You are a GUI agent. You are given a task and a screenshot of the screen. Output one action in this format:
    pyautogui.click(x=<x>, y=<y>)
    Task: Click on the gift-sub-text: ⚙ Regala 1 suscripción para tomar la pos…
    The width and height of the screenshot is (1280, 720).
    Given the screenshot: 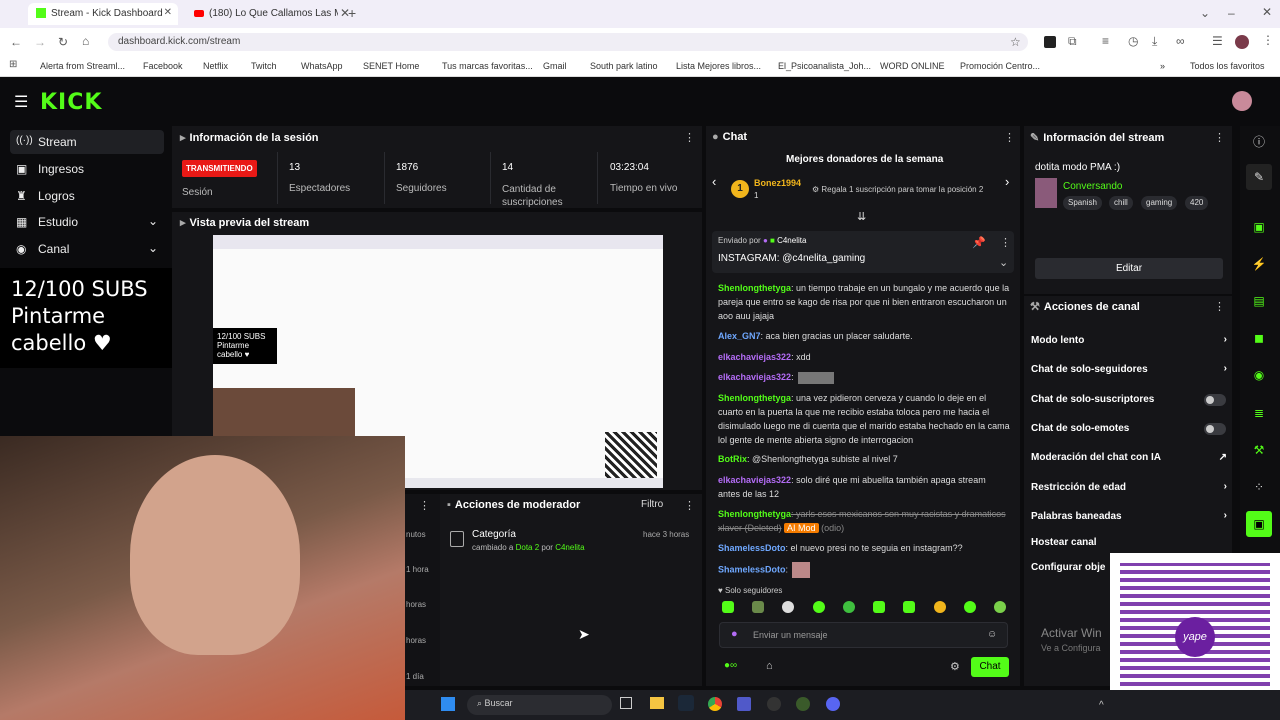 What is the action you would take?
    pyautogui.click(x=897, y=189)
    